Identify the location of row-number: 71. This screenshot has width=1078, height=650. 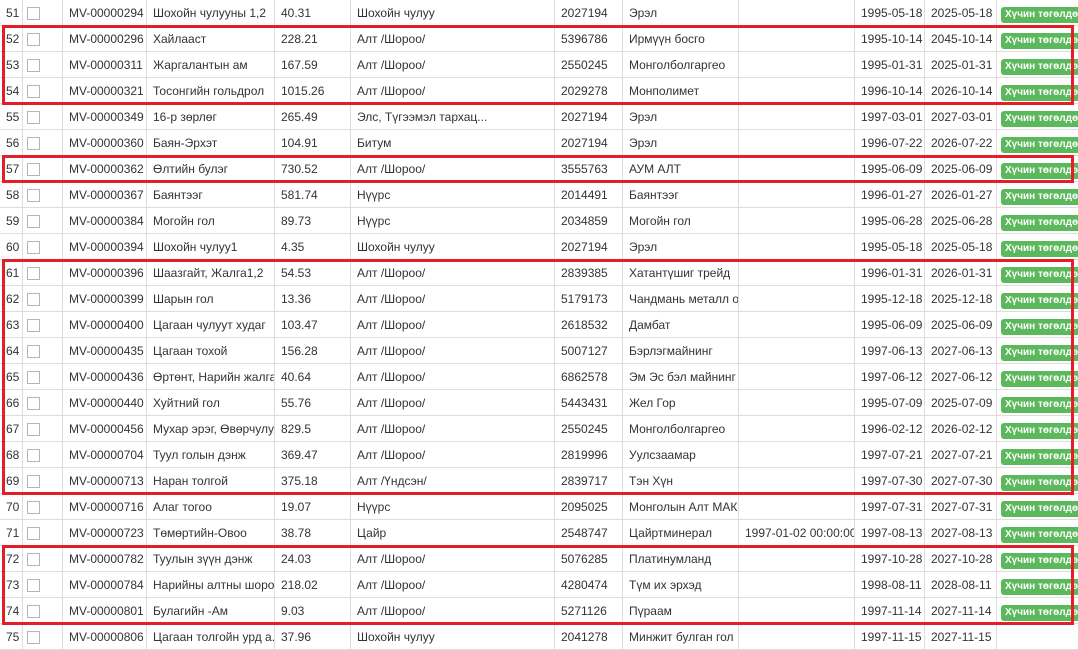
(13, 533).